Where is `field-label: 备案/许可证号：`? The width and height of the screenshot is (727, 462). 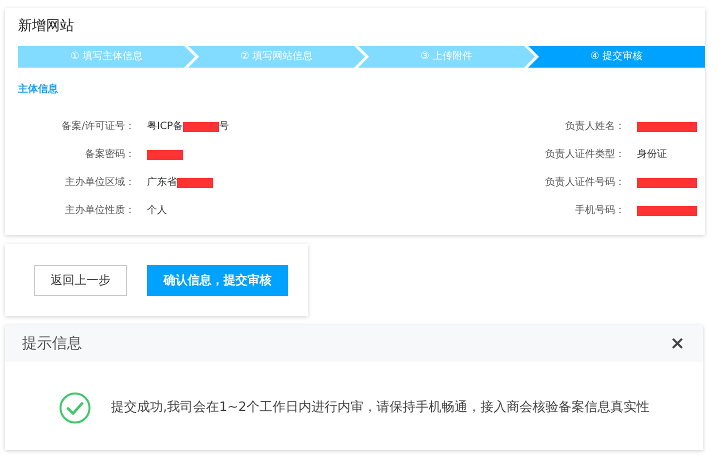 field-label: 备案/许可证号： is located at coordinates (97, 127).